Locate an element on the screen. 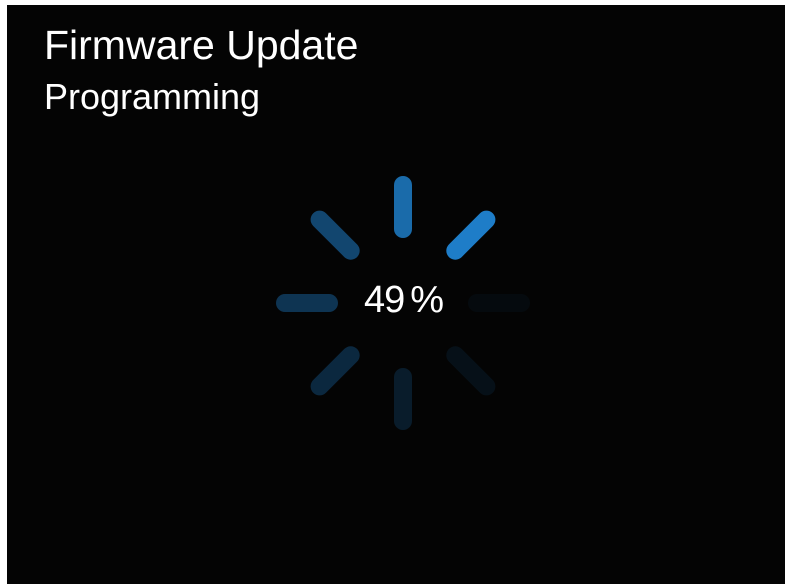  progress-value: 49 is located at coordinates (384, 300).